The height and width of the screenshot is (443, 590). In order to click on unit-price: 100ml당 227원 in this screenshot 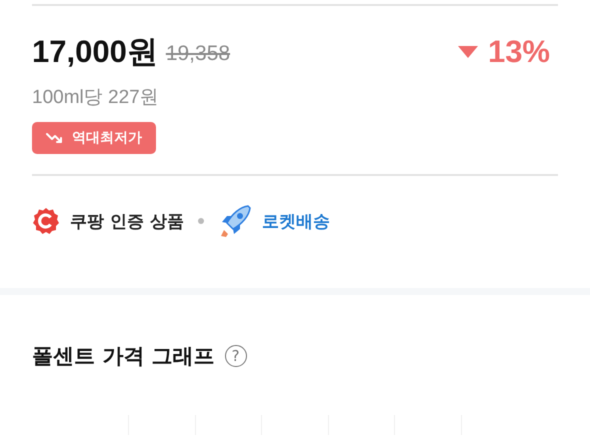, I will do `click(96, 98)`.